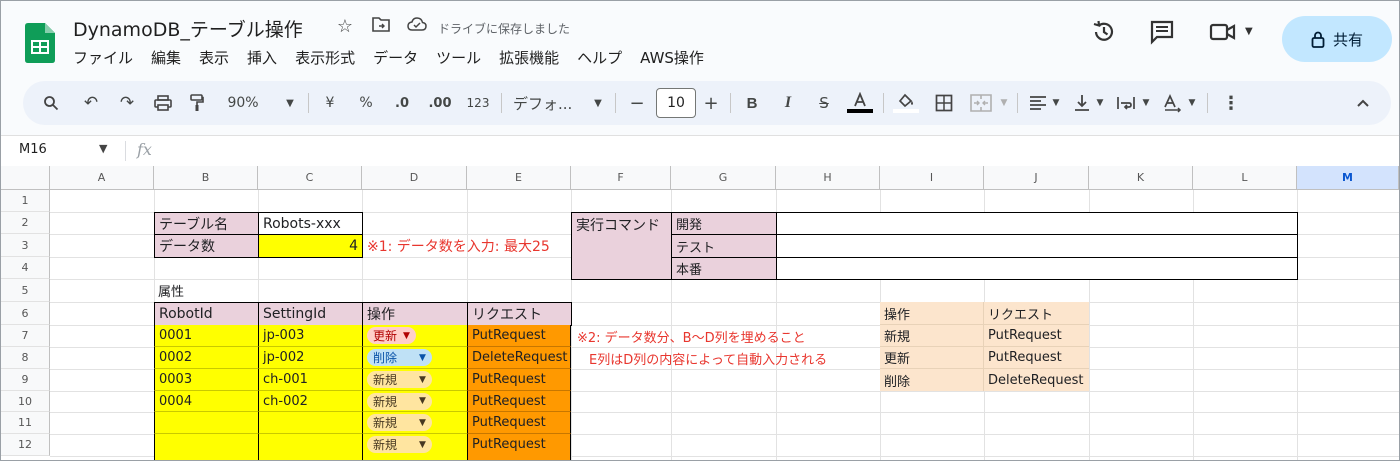  What do you see at coordinates (724, 246) in the screenshot?
I see `env-test-label: テスト` at bounding box center [724, 246].